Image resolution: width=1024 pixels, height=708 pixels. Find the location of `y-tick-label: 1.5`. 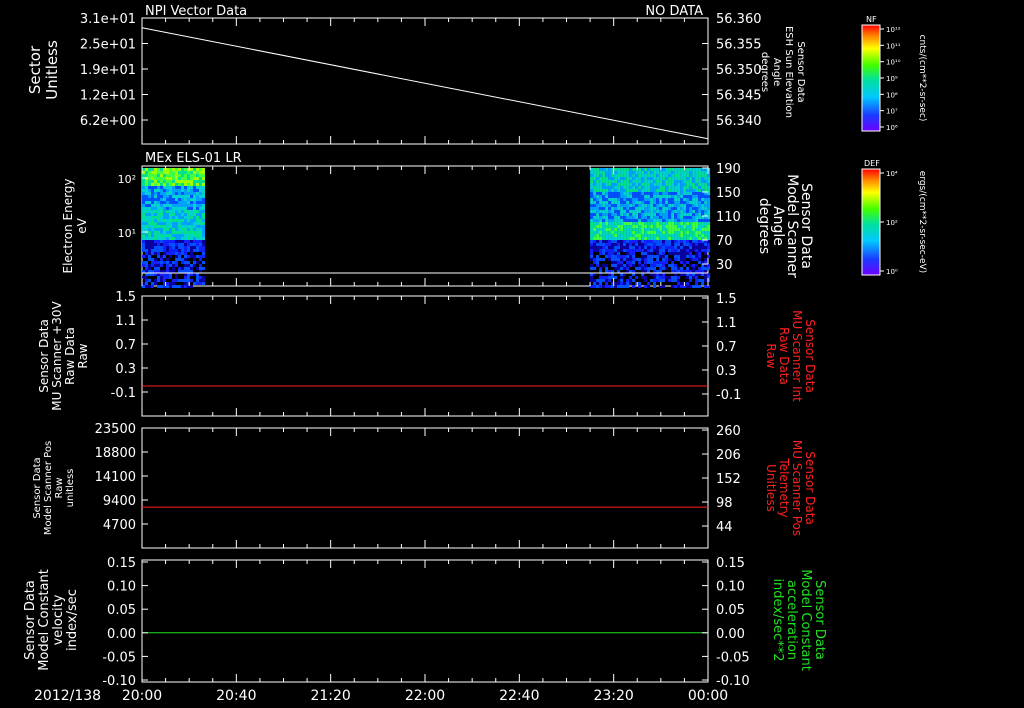

y-tick-label: 1.5 is located at coordinates (125, 297).